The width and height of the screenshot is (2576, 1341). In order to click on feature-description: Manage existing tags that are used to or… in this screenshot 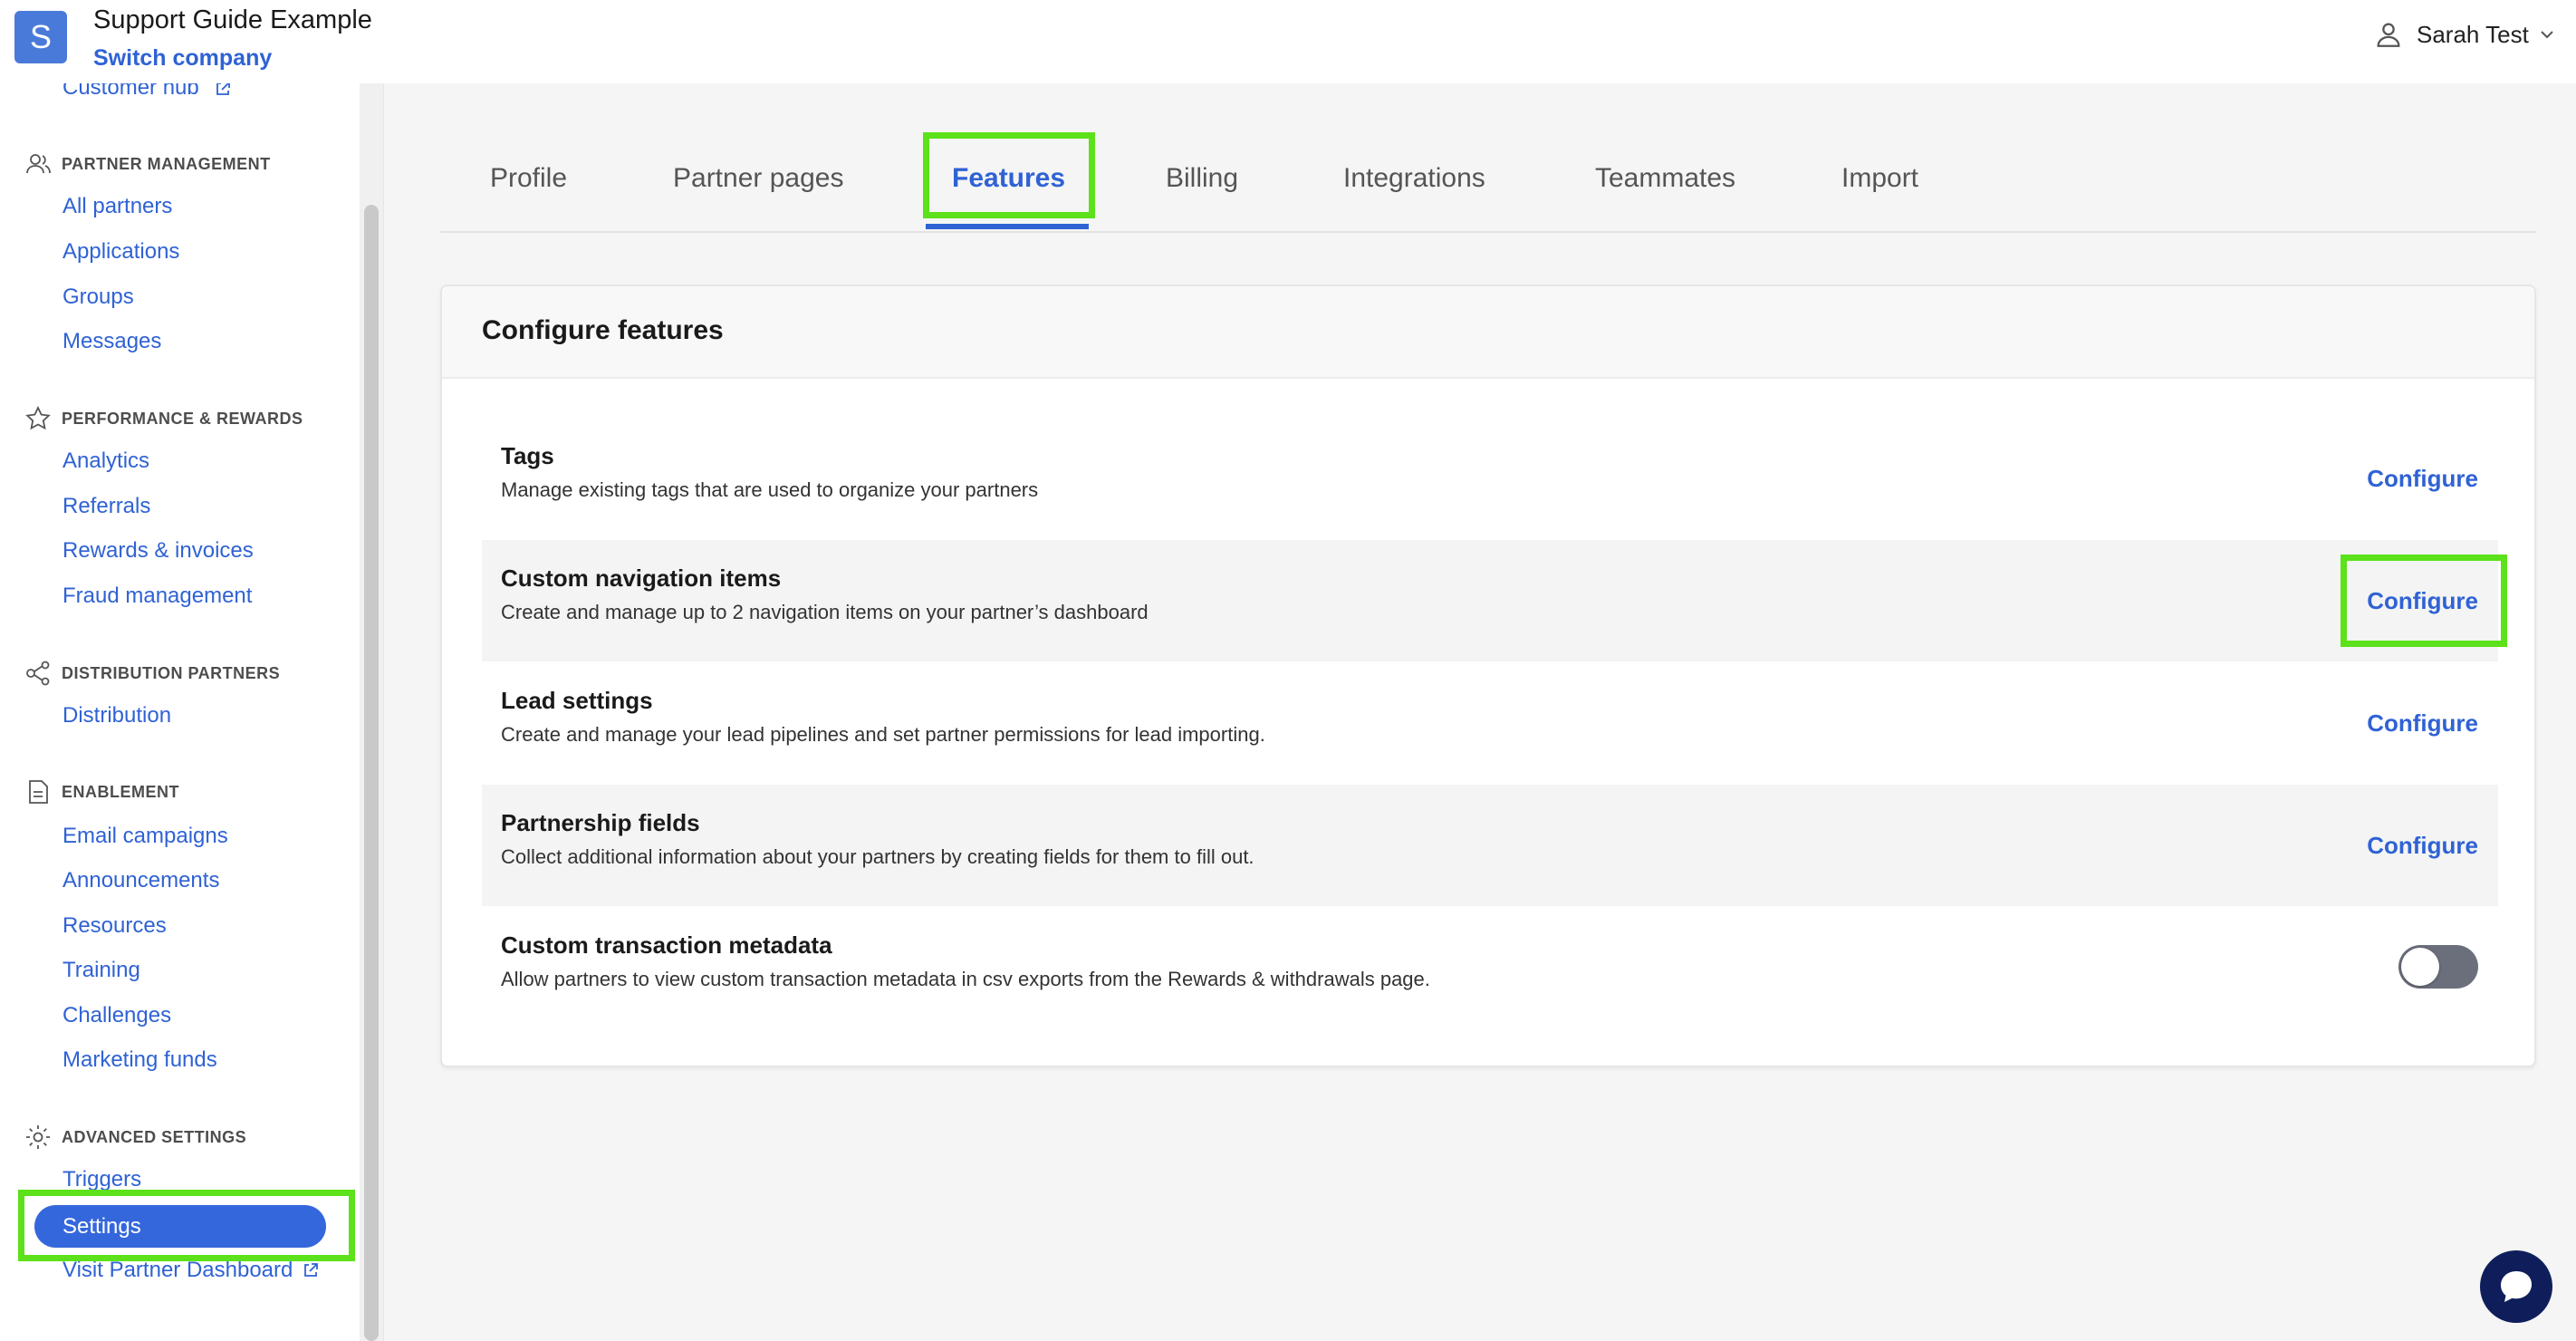, I will do `click(770, 490)`.